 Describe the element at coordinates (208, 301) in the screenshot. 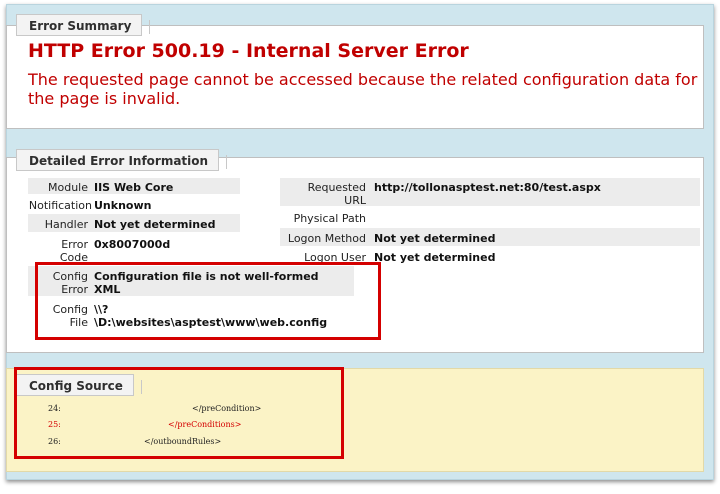

I see `config-error-highlight` at that location.